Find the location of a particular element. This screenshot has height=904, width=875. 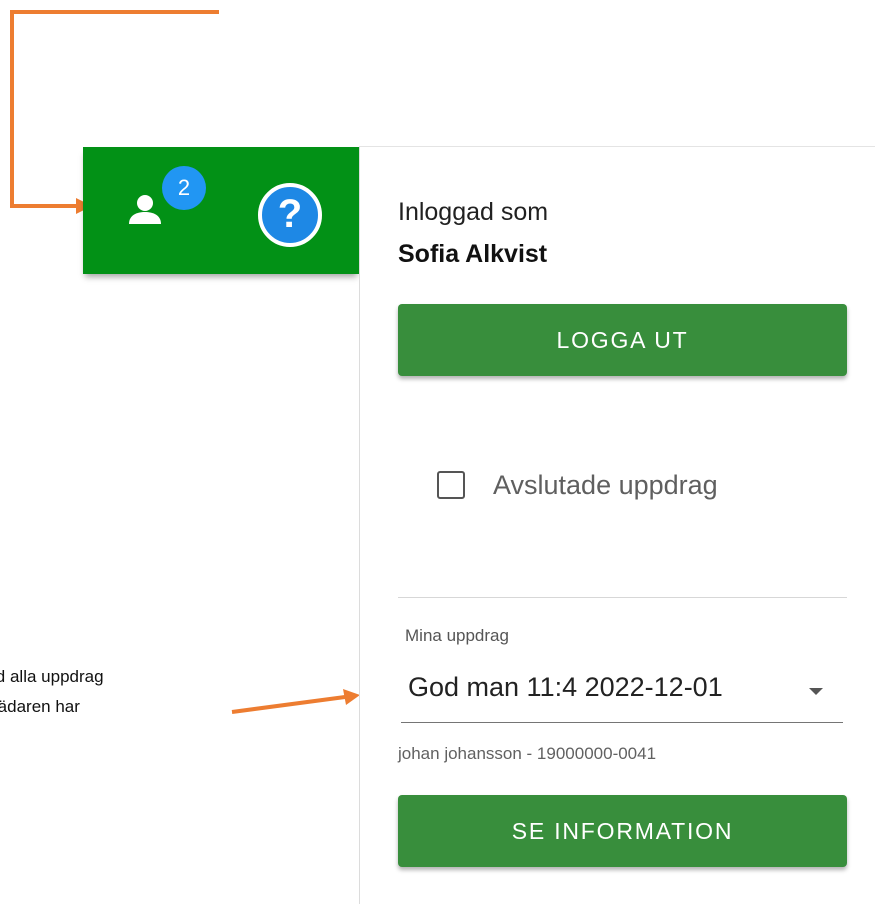

assignments-select-label: Mina uppdrag is located at coordinates (457, 635).